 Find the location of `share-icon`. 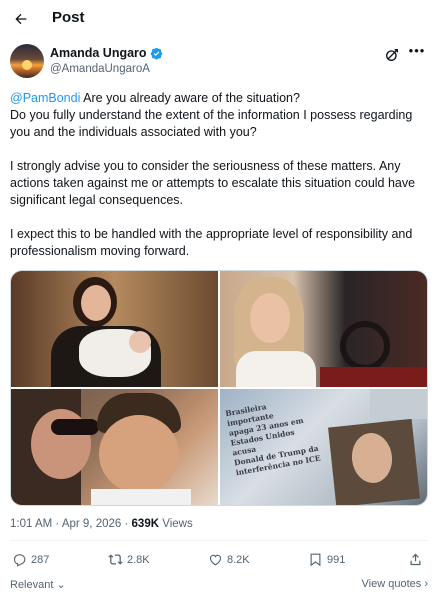

share-icon is located at coordinates (415, 559).